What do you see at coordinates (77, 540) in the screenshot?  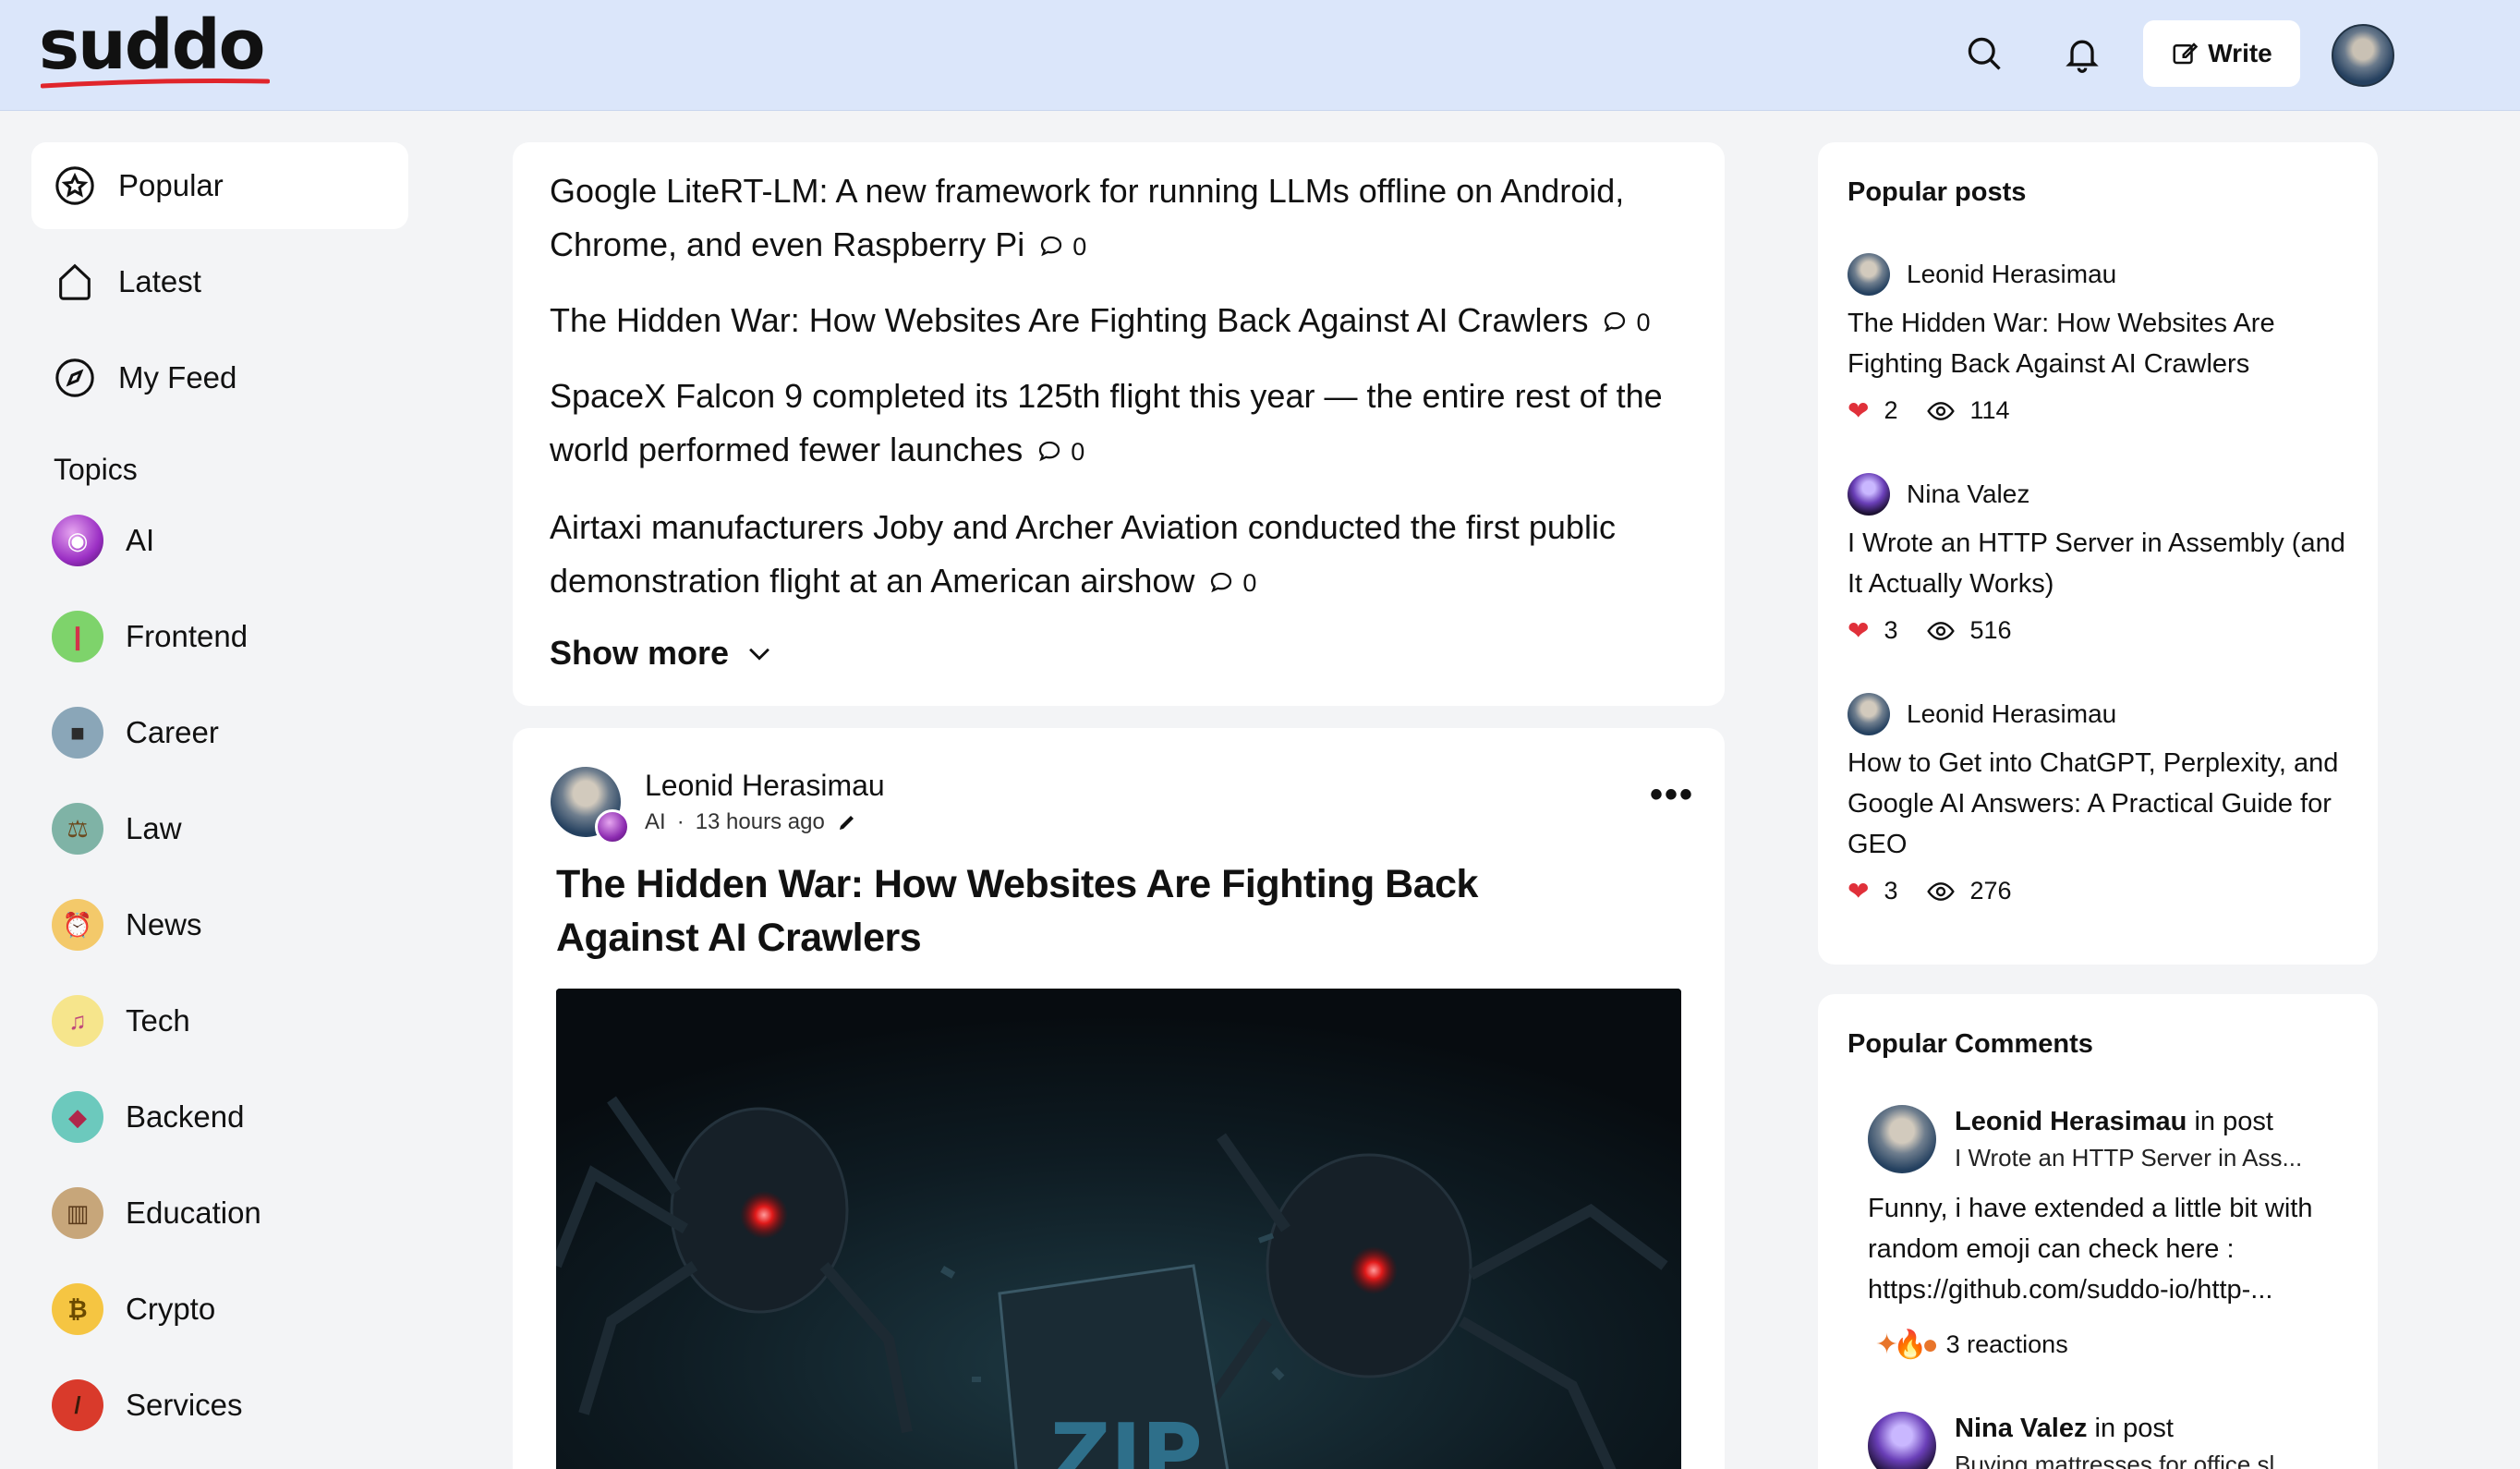 I see `crystal-ball-icon: ◉` at bounding box center [77, 540].